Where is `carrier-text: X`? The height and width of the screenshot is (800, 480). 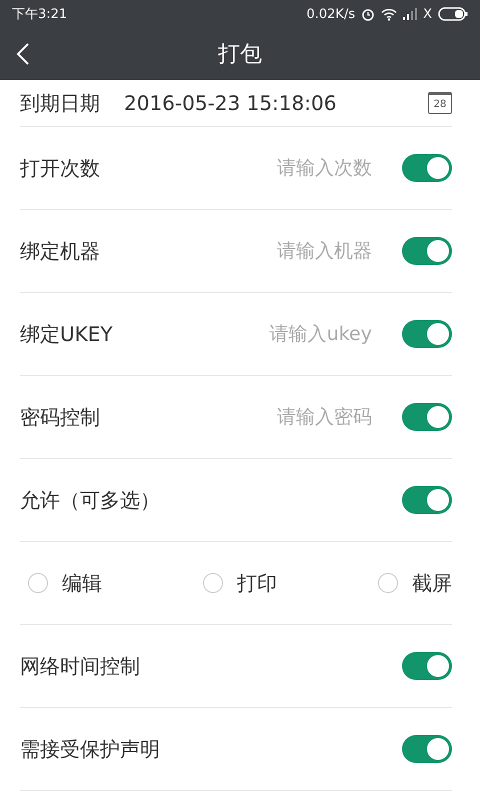 carrier-text: X is located at coordinates (427, 14).